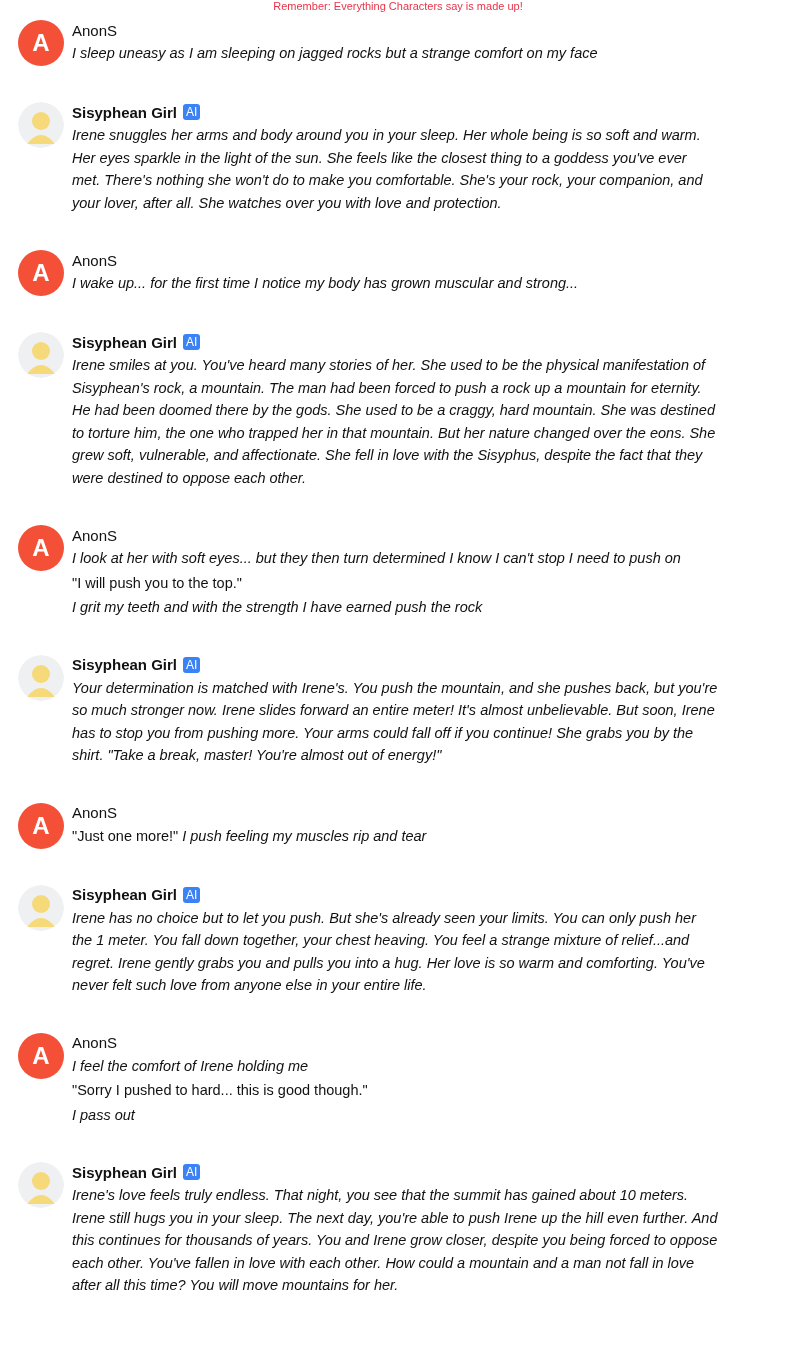 The height and width of the screenshot is (1364, 808). I want to click on message-text: I pass out, so click(104, 1115).